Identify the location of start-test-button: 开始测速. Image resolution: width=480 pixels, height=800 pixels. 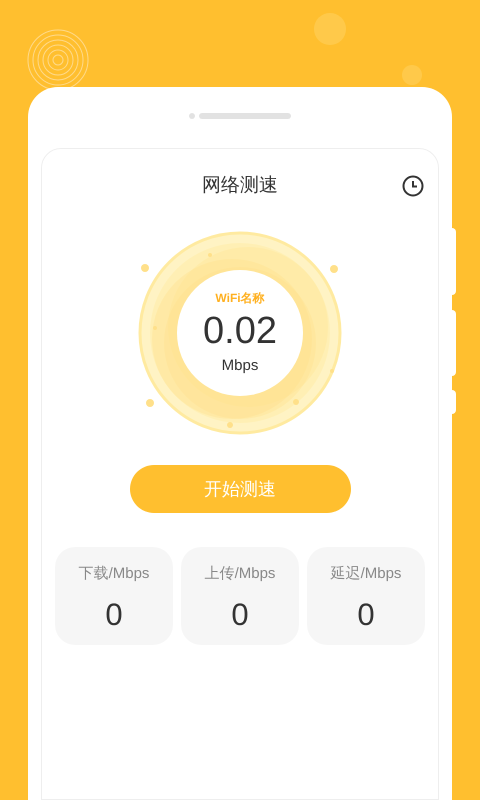
(240, 489).